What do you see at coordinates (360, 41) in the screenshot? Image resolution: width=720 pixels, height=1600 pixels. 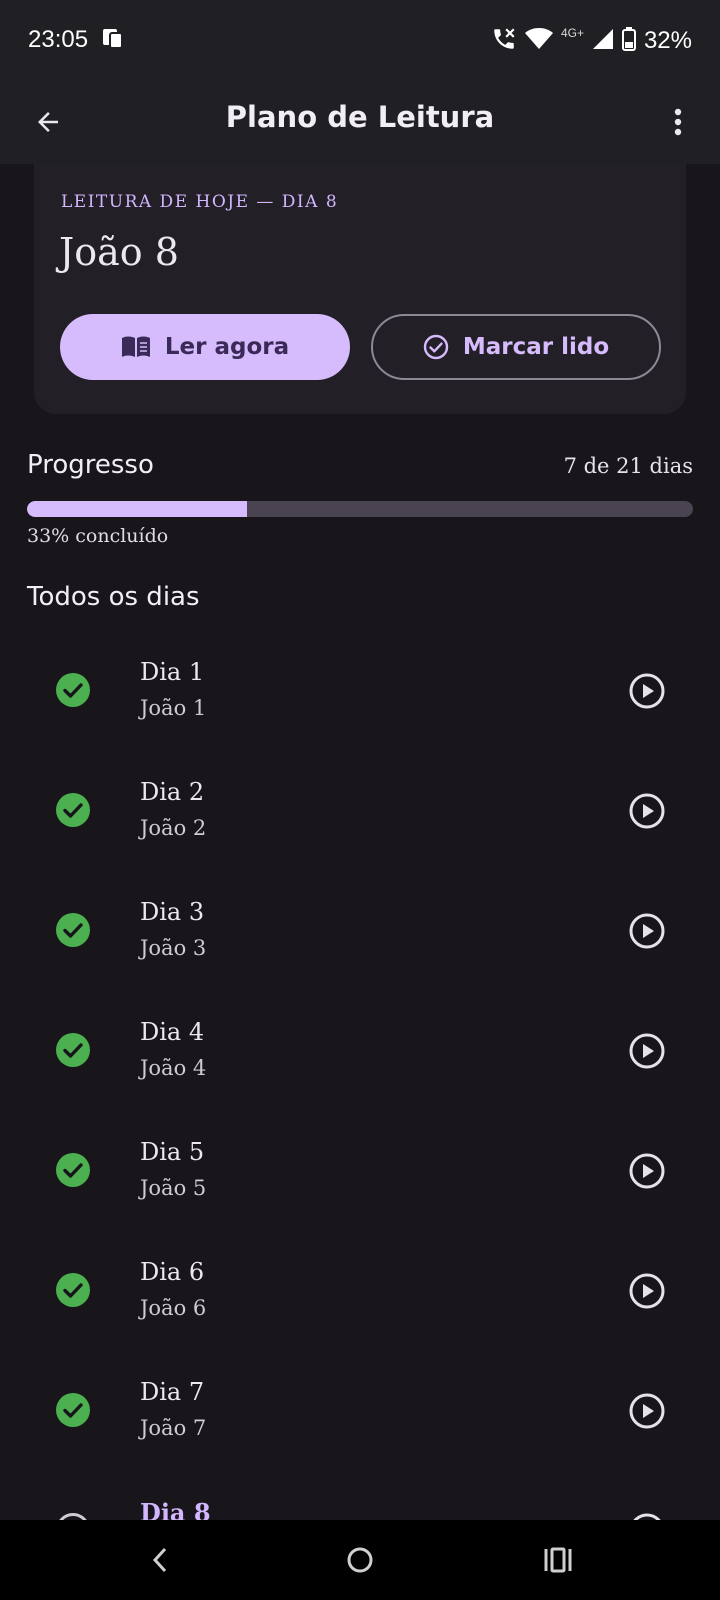 I see `status-bar: 23:05 4G+ 32%` at bounding box center [360, 41].